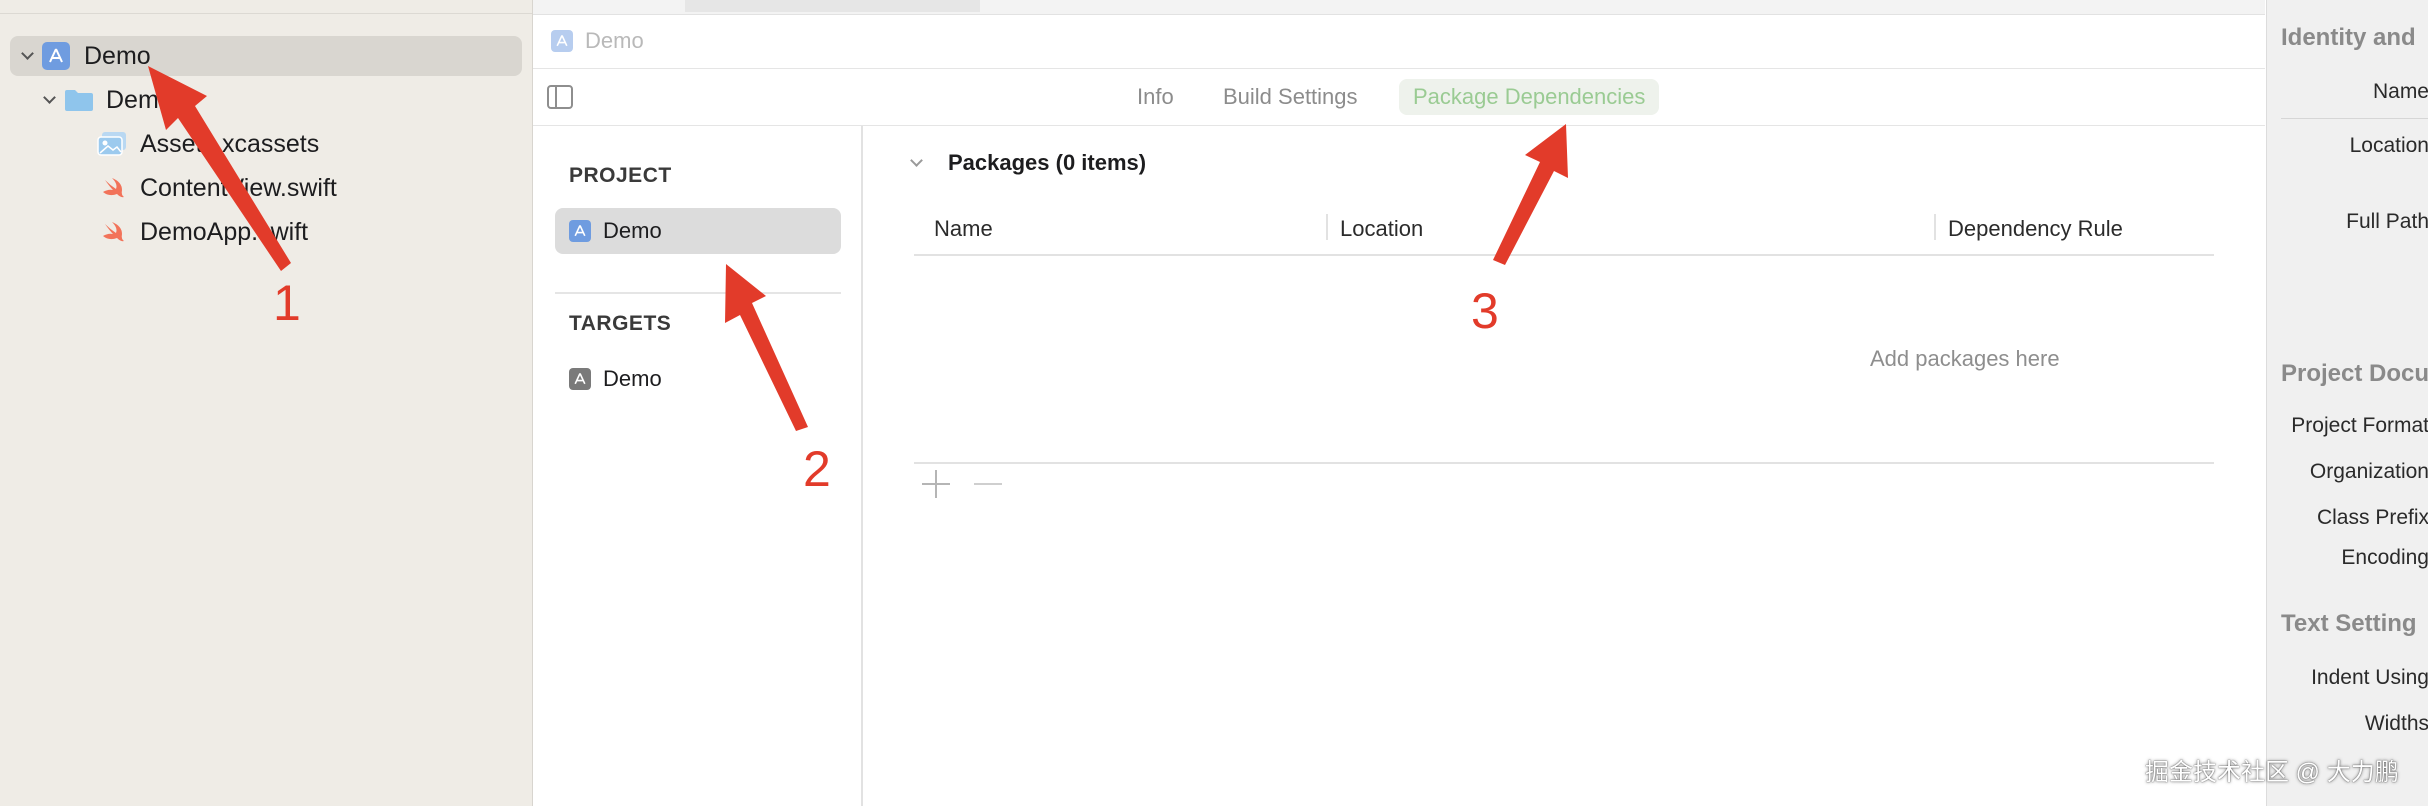  I want to click on nav-item-file: Assets.xcassets, so click(304, 144).